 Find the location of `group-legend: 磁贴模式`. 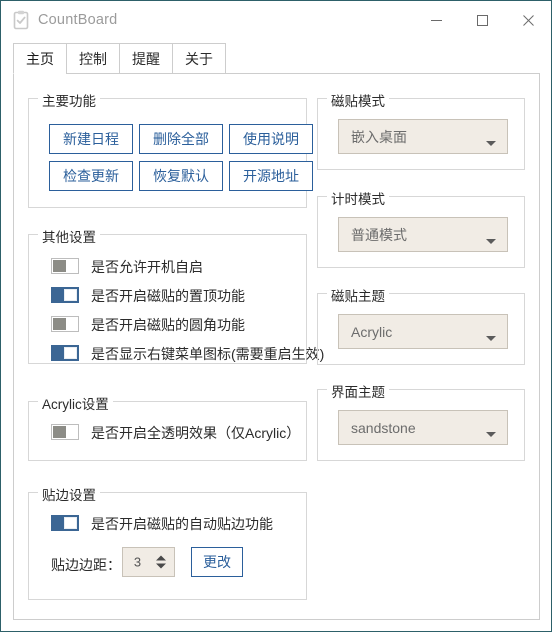

group-legend: 磁贴模式 is located at coordinates (358, 100).